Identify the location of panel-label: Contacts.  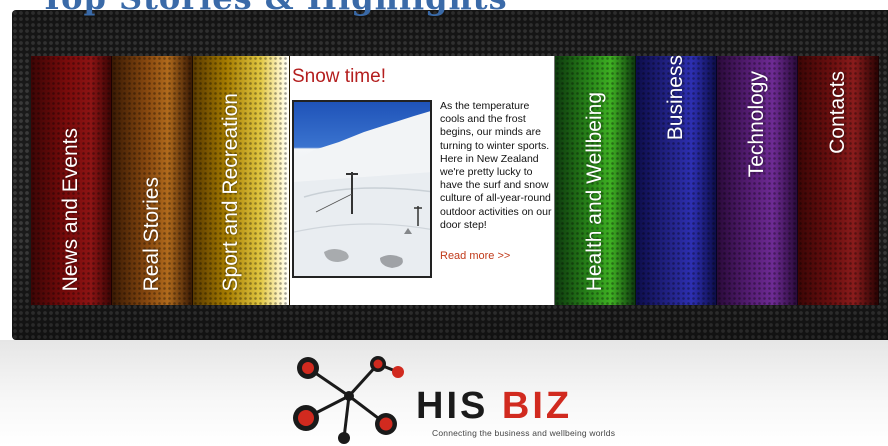
(837, 112).